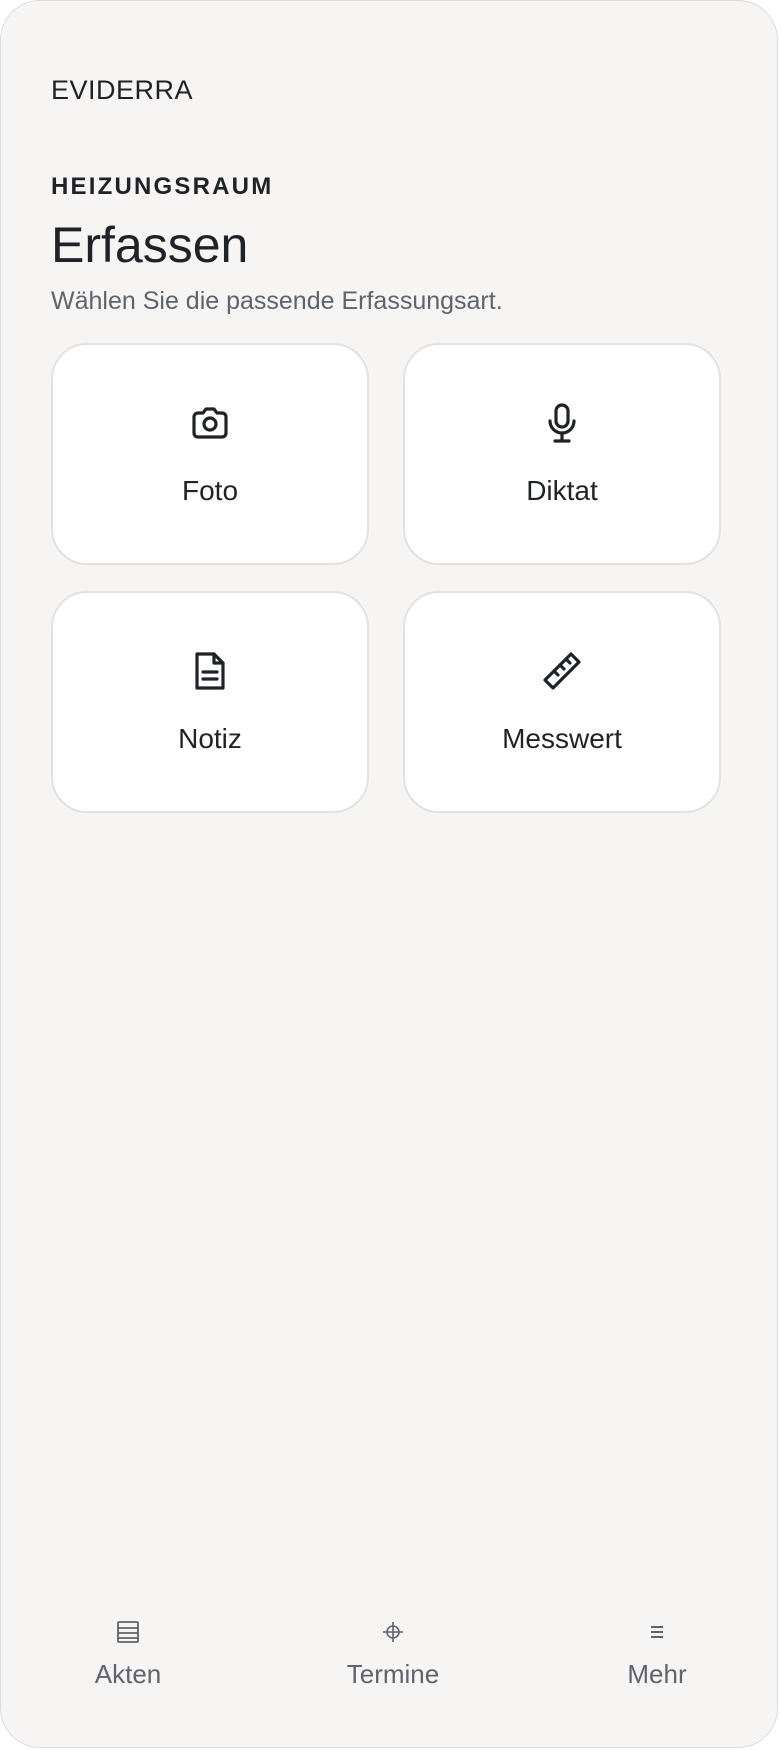 The height and width of the screenshot is (1750, 780). Describe the element at coordinates (210, 671) in the screenshot. I see `document-icon` at that location.